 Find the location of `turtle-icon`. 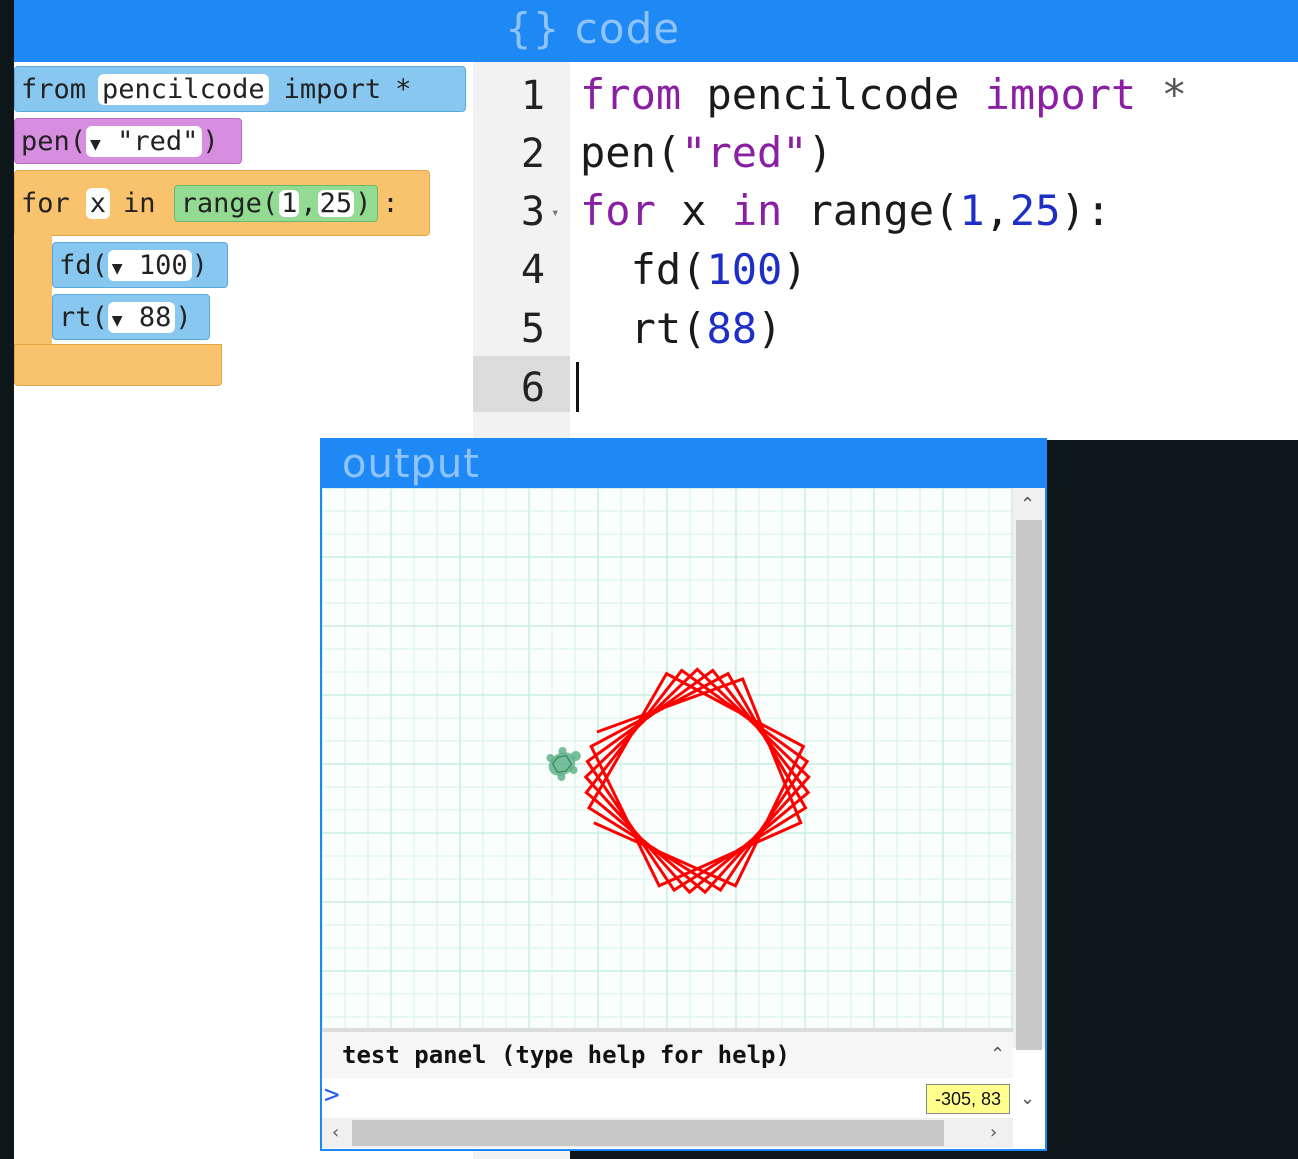

turtle-icon is located at coordinates (564, 762).